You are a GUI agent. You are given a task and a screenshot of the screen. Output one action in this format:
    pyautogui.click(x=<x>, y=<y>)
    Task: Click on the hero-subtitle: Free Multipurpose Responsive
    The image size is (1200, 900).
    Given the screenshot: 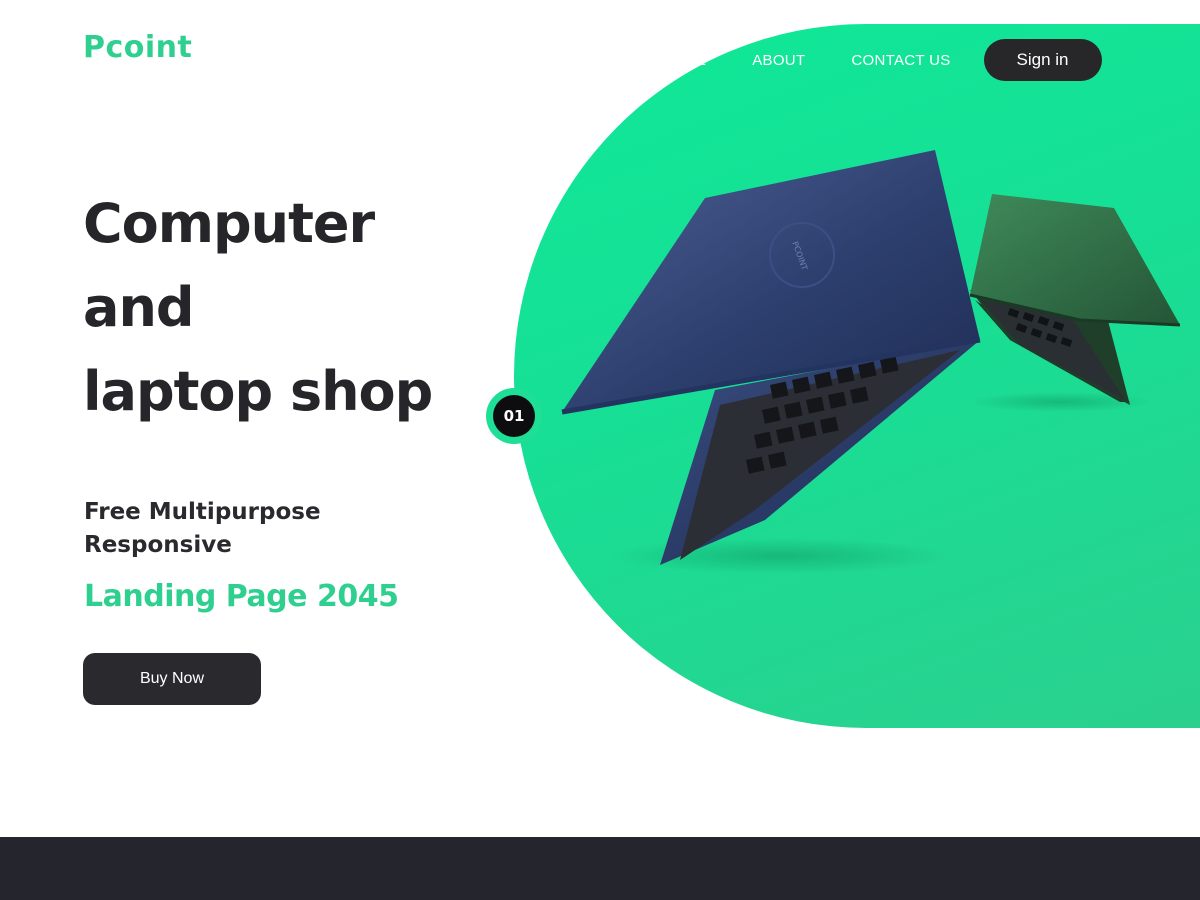 What is the action you would take?
    pyautogui.click(x=244, y=529)
    